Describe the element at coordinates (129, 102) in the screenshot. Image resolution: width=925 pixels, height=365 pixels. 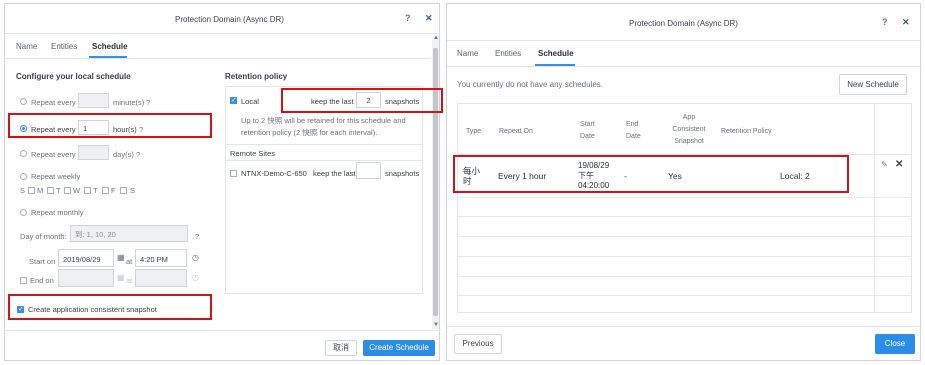
I see `repeat-minutes-unit: minute(s)` at that location.